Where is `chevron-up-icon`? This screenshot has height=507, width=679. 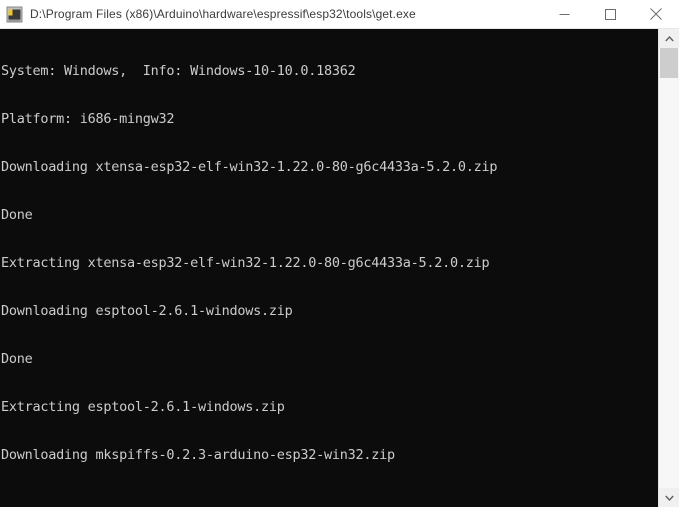 chevron-up-icon is located at coordinates (669, 38).